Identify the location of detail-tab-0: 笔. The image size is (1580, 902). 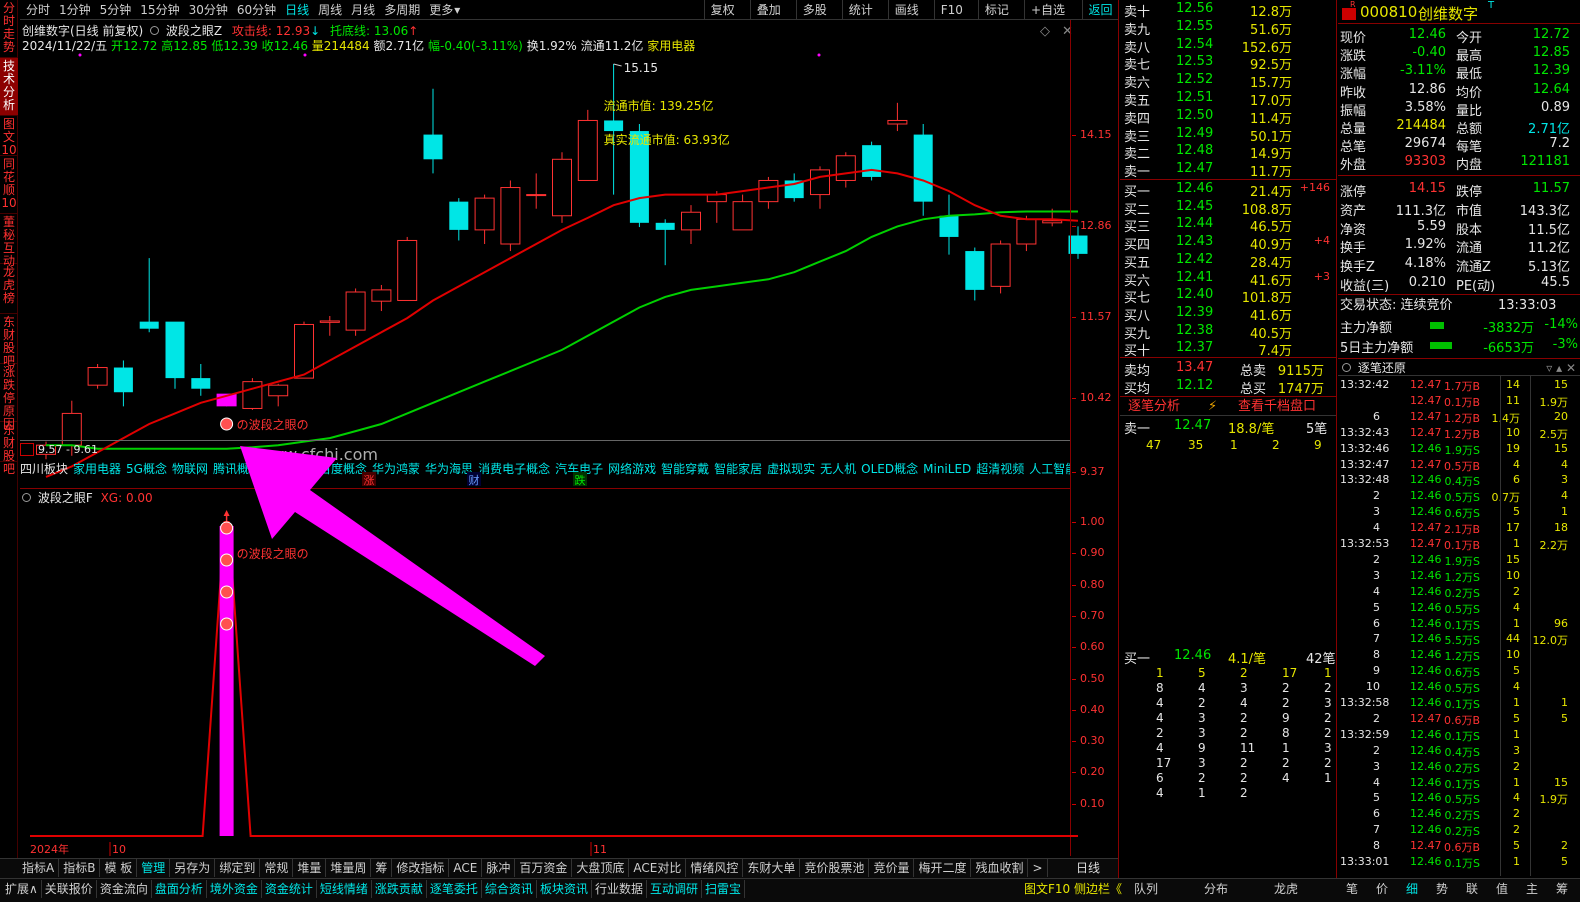
(1352, 889).